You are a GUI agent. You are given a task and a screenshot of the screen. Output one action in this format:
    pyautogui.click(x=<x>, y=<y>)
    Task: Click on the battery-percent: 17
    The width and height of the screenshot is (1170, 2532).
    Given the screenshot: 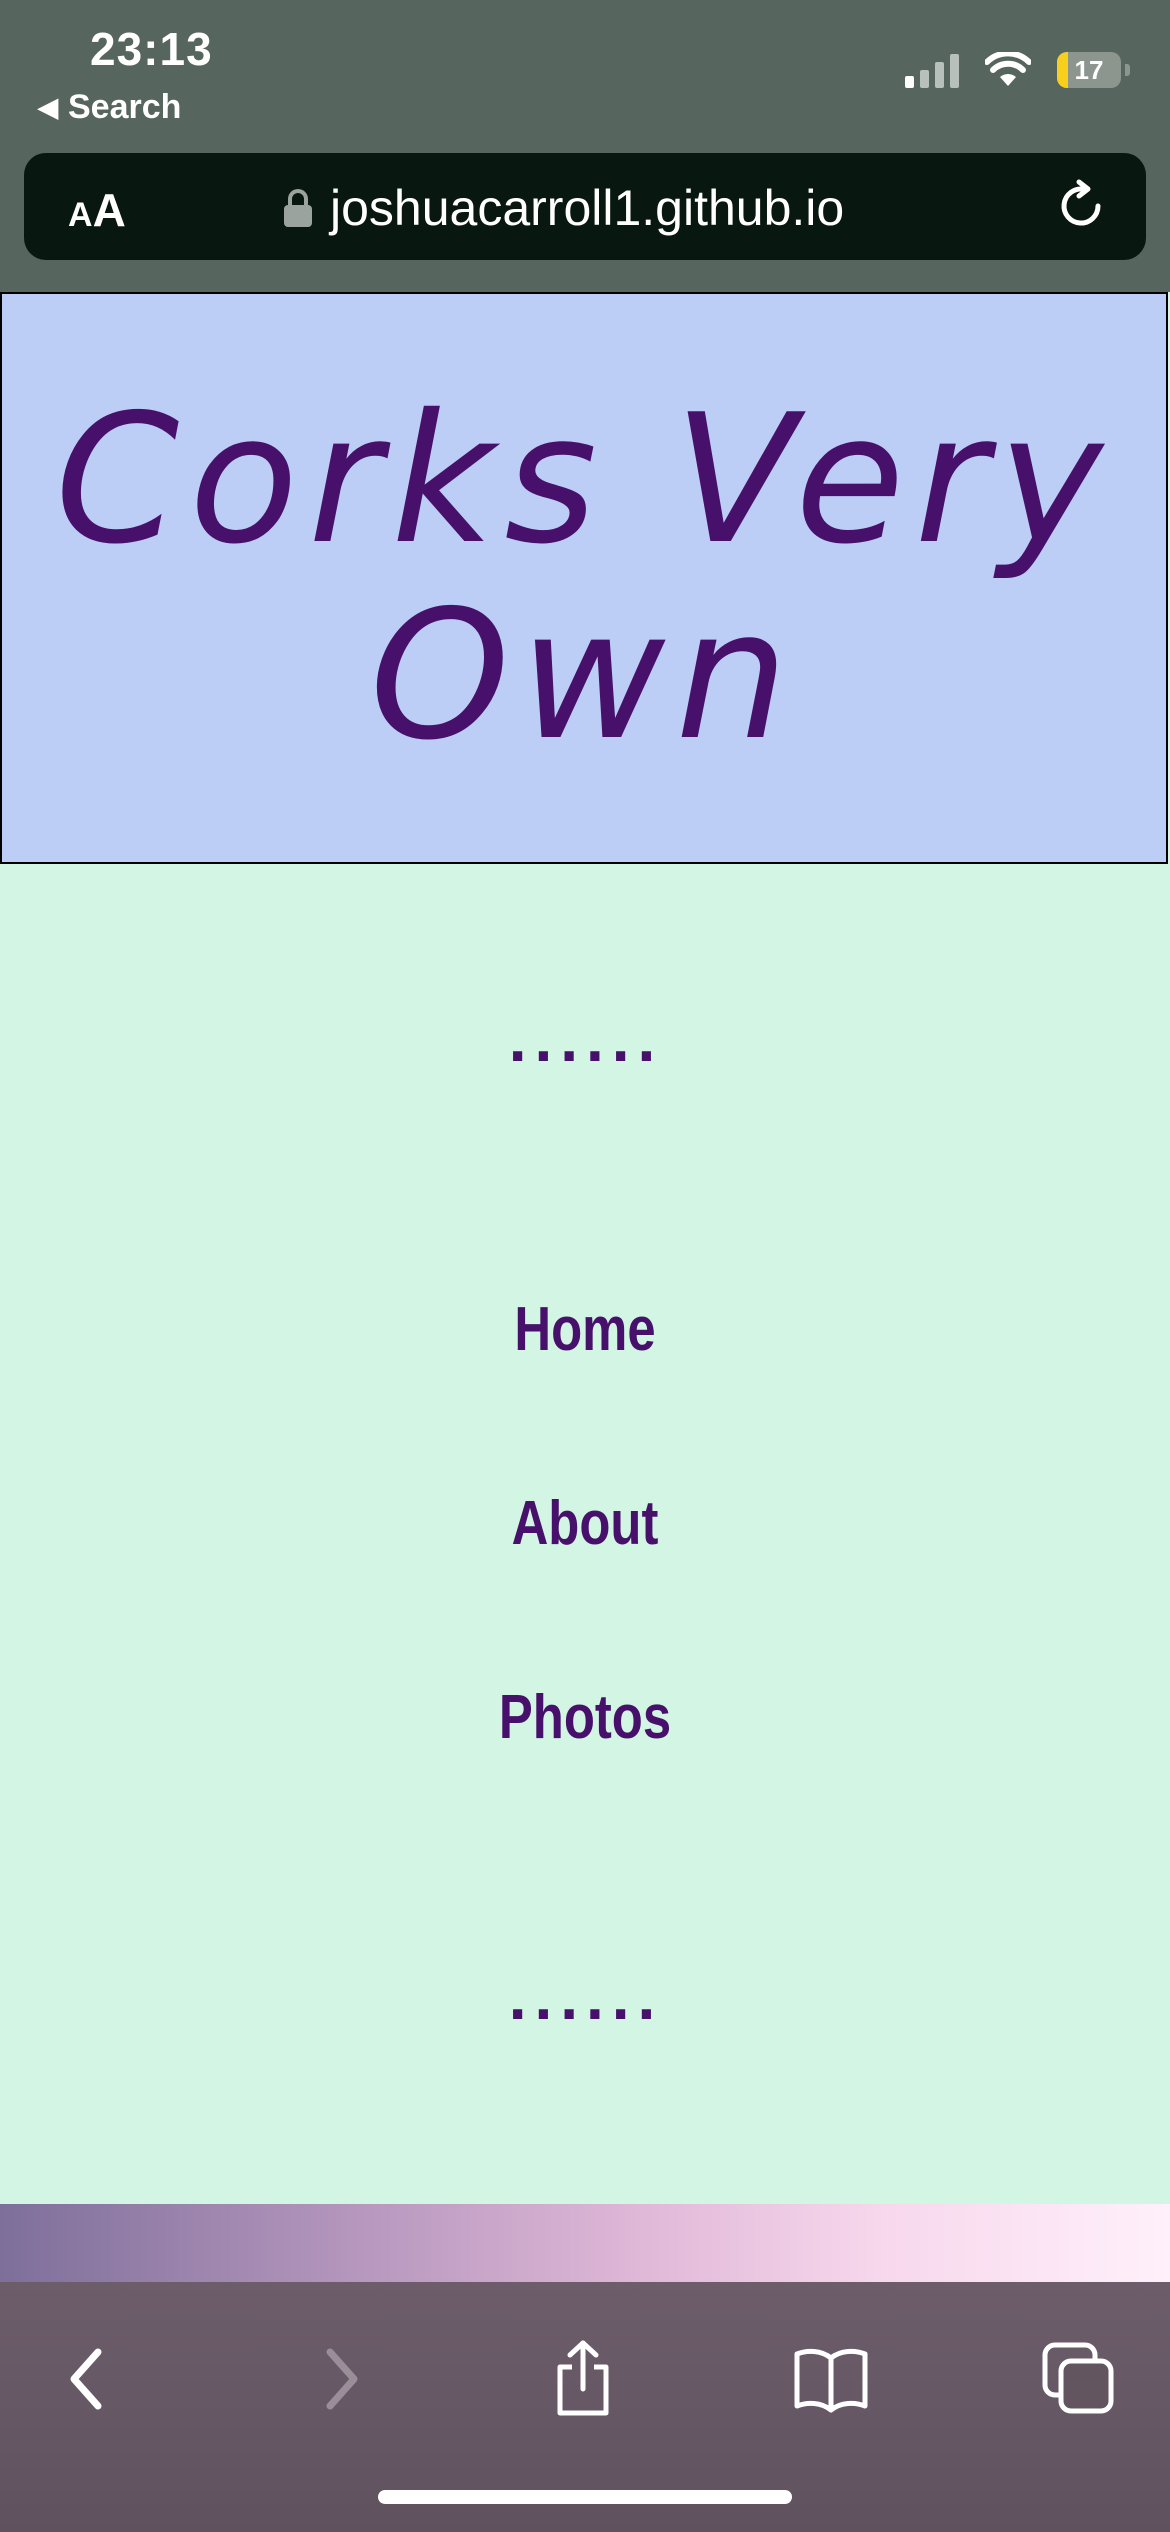 What is the action you would take?
    pyautogui.click(x=1089, y=69)
    